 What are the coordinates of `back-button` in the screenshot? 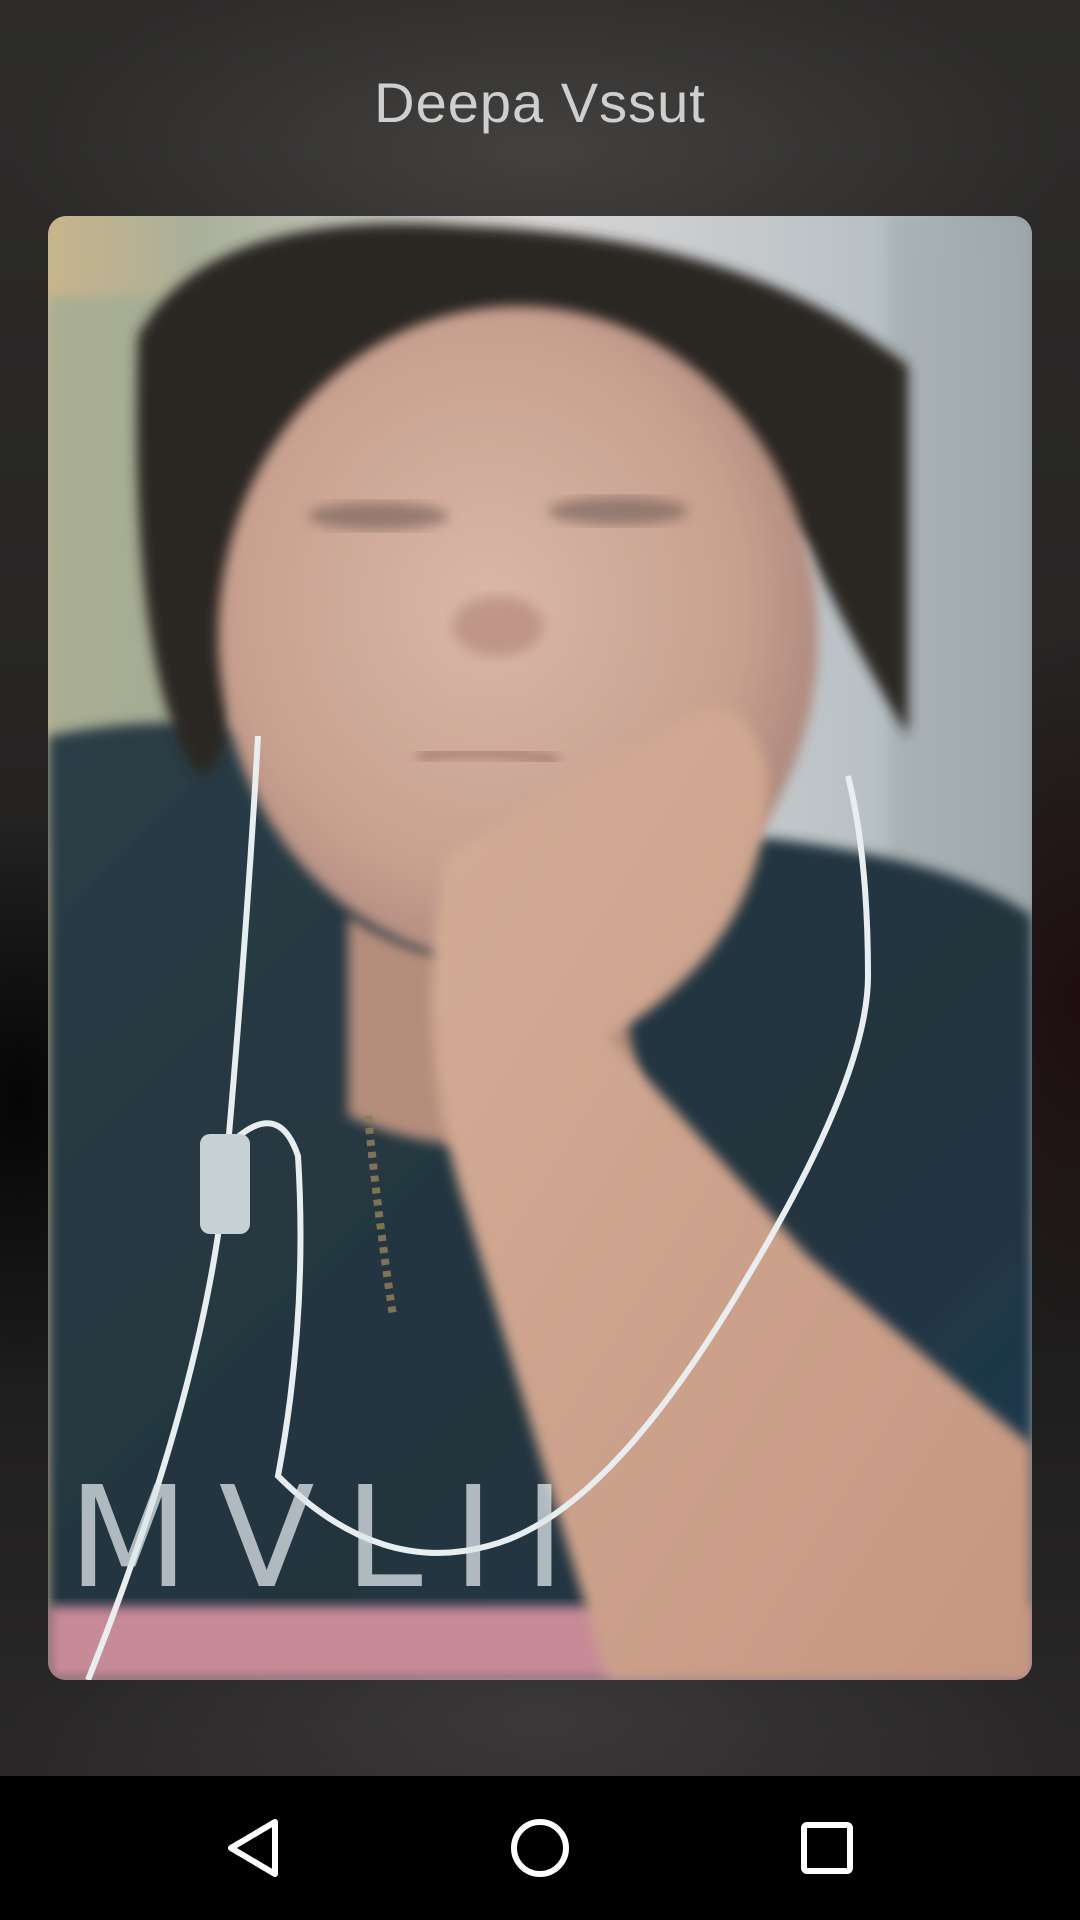 It's located at (253, 1848).